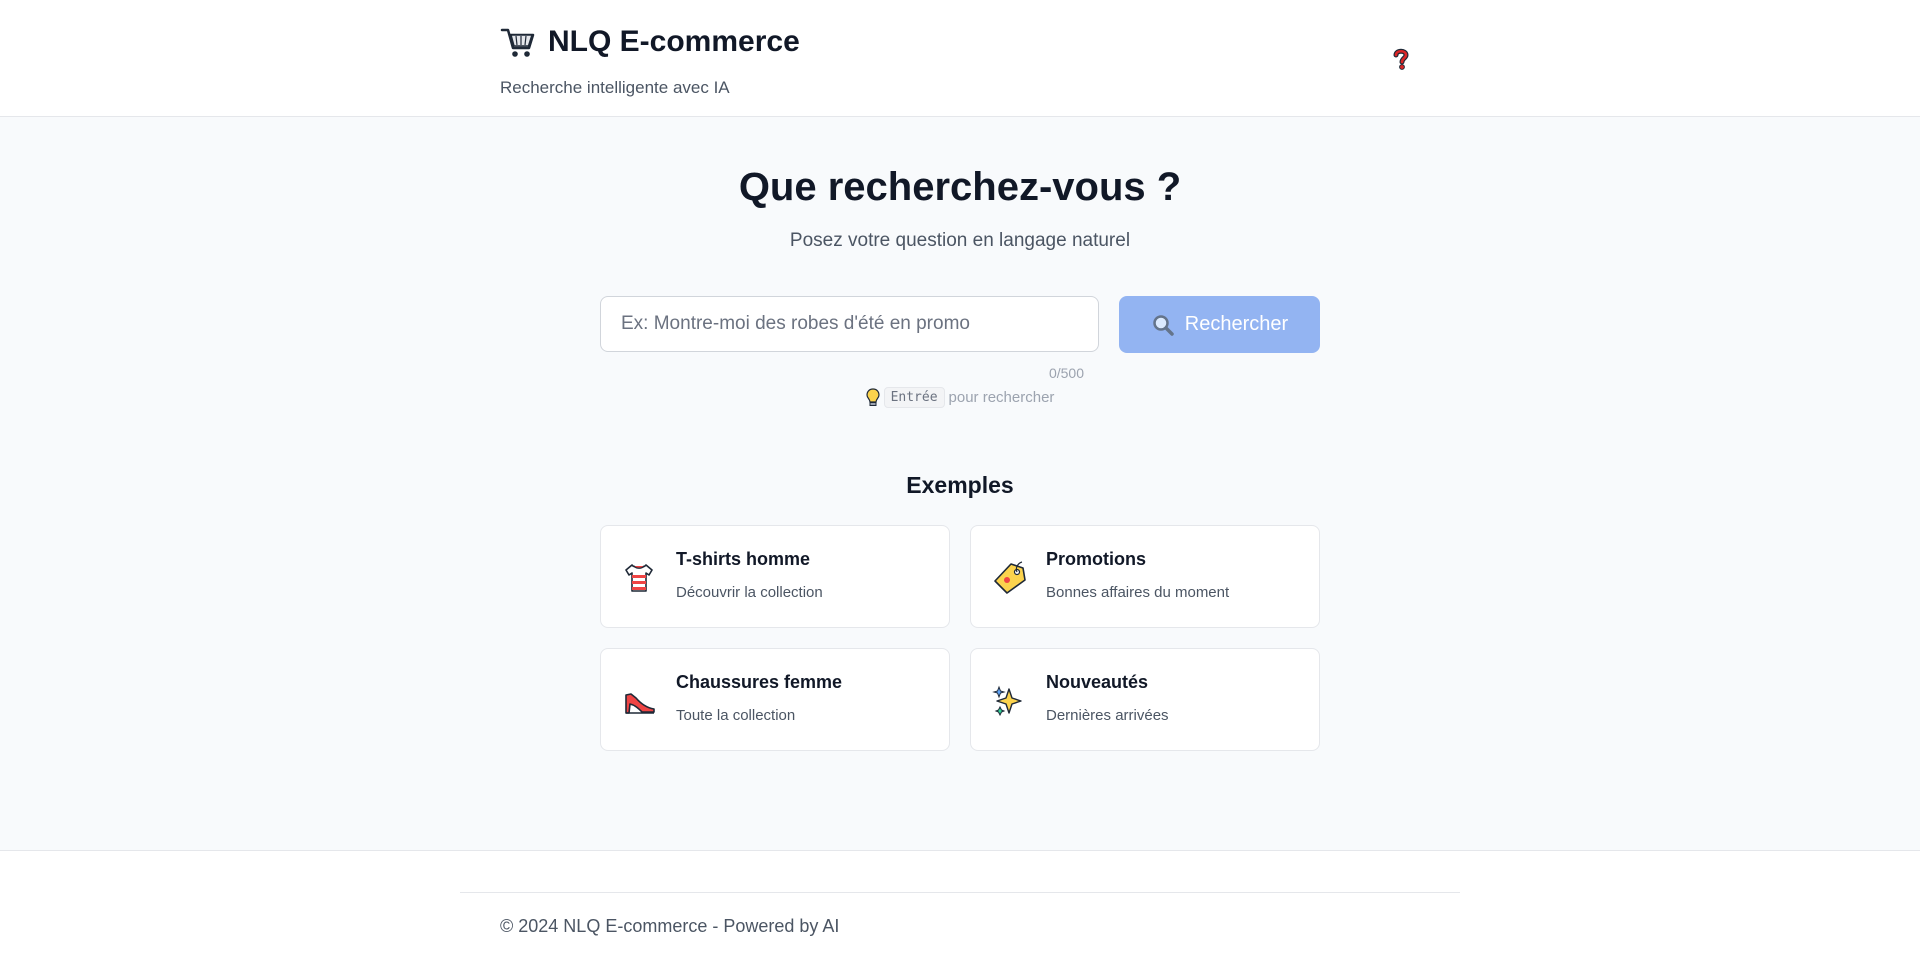  I want to click on lightbulb-icon, so click(872, 396).